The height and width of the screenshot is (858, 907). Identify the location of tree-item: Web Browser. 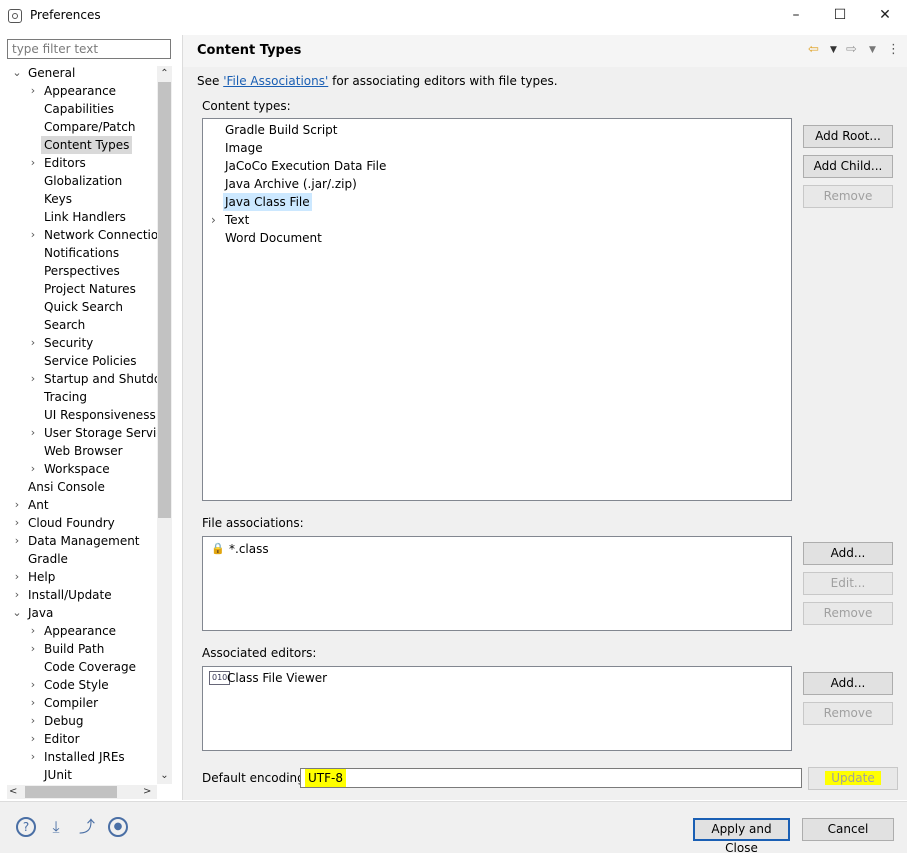
(79, 451).